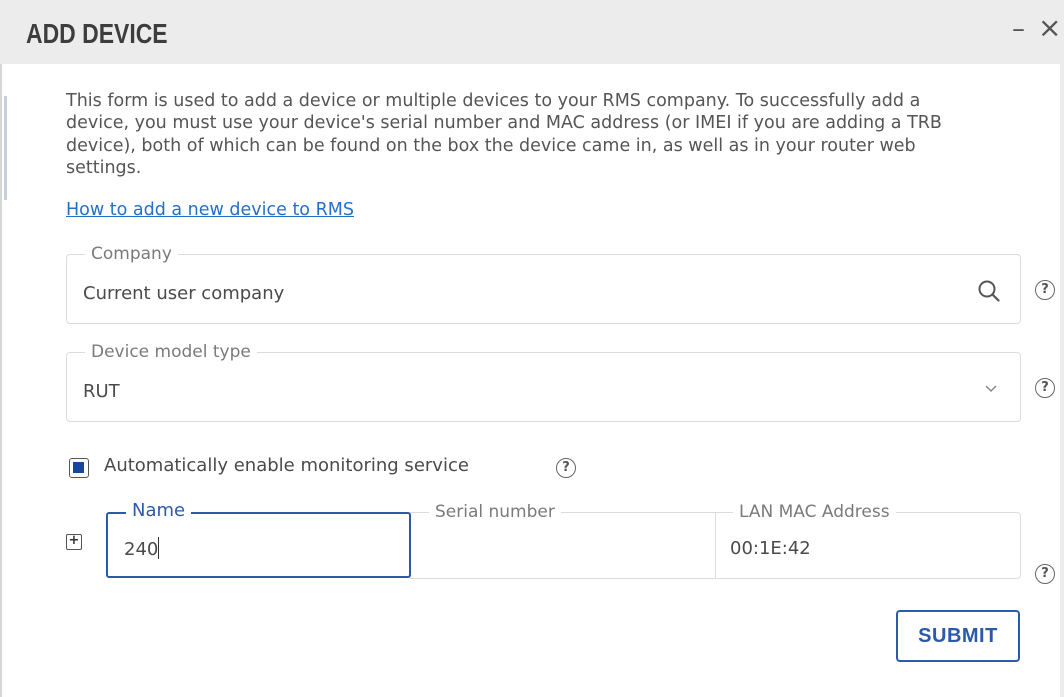  I want to click on device-model-label: Device model type, so click(171, 352).